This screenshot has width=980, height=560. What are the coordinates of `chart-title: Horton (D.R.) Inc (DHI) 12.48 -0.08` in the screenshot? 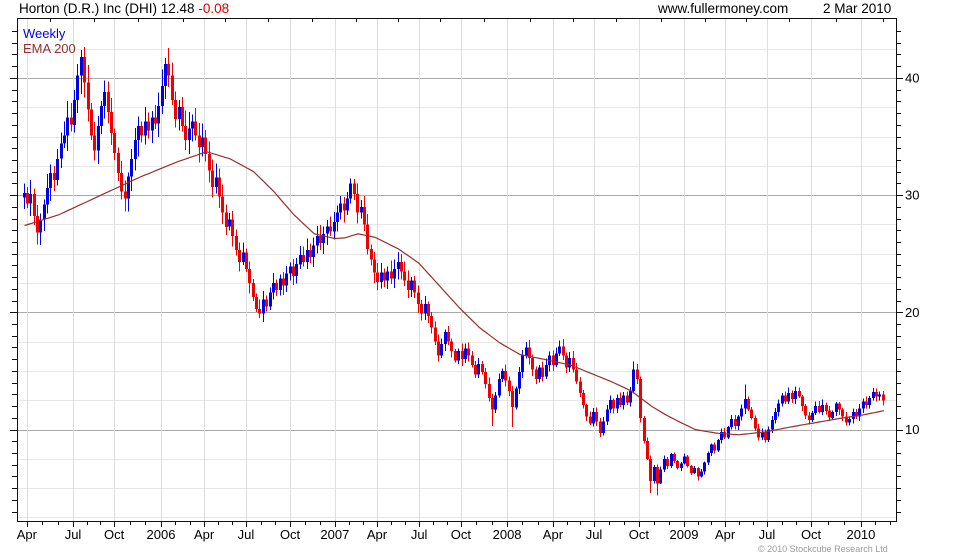 It's located at (124, 8).